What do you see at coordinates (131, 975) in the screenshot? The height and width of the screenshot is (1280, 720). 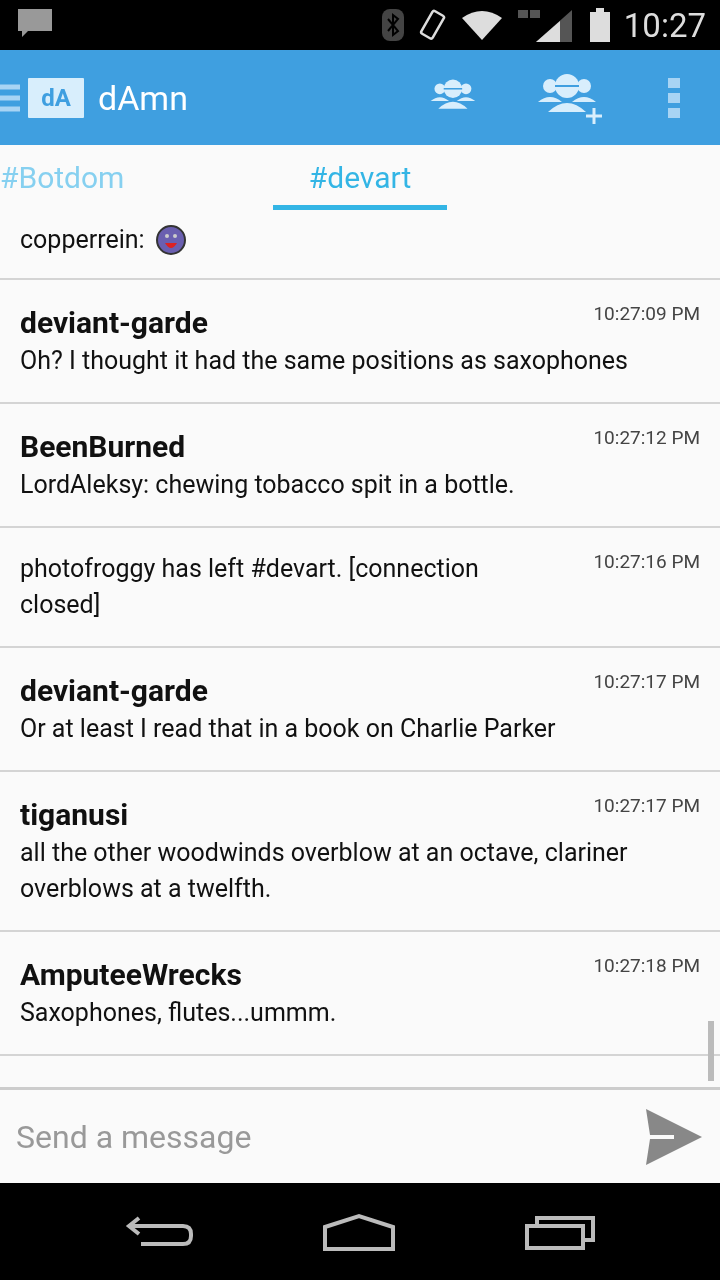 I see `author-name: AmputeeWrecks` at bounding box center [131, 975].